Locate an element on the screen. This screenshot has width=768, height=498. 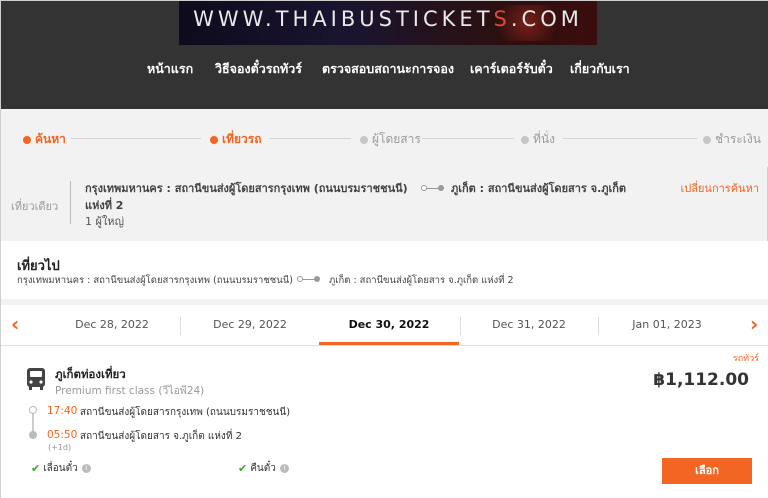
nav-how-to-book: วิธีจองตั๋วรถทัวร์ is located at coordinates (258, 69).